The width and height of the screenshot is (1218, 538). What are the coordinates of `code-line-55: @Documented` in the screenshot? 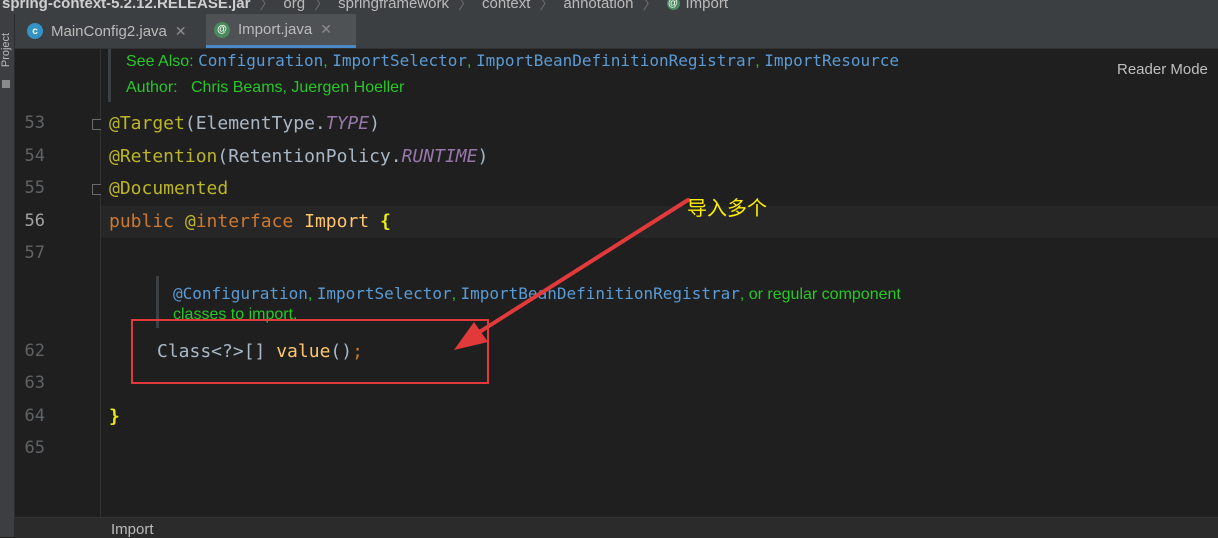 It's located at (169, 188).